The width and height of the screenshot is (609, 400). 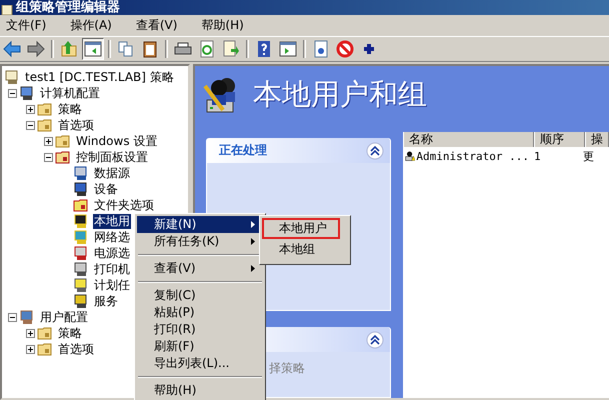 What do you see at coordinates (468, 139) in the screenshot?
I see `column-header: 名称` at bounding box center [468, 139].